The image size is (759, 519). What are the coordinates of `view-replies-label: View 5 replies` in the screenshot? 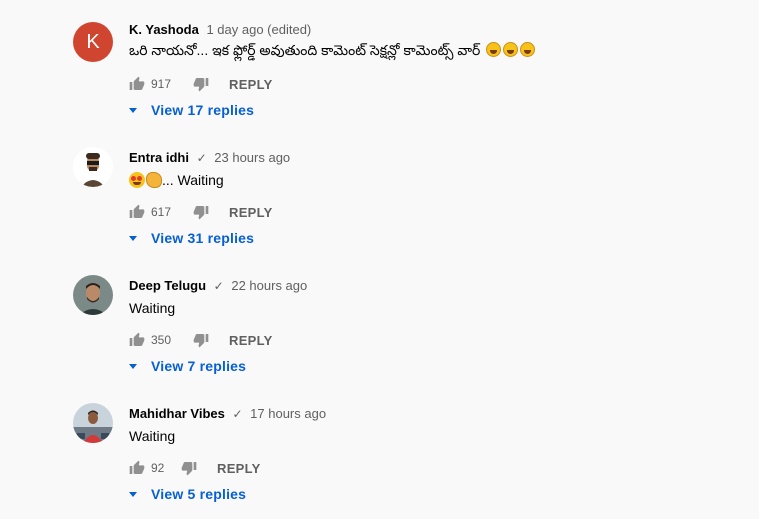 It's located at (199, 494).